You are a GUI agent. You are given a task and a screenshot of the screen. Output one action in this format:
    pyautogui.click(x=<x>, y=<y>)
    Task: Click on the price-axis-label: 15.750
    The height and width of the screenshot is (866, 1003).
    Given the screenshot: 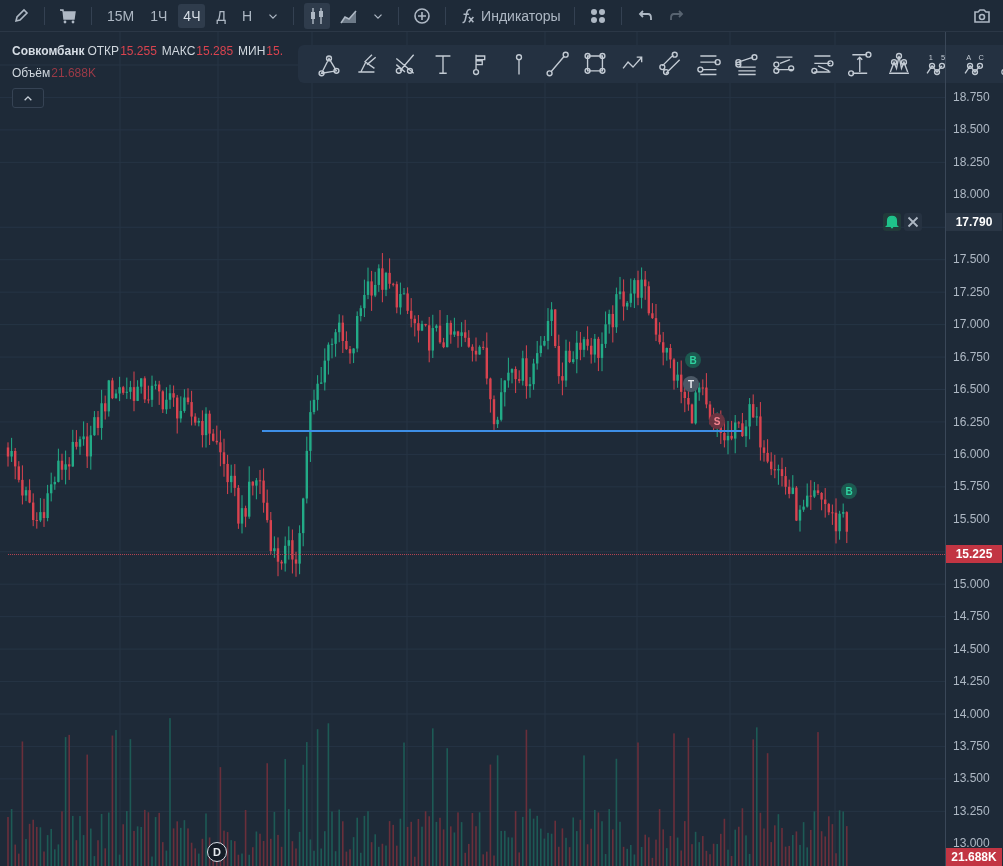 What is the action you would take?
    pyautogui.click(x=971, y=486)
    